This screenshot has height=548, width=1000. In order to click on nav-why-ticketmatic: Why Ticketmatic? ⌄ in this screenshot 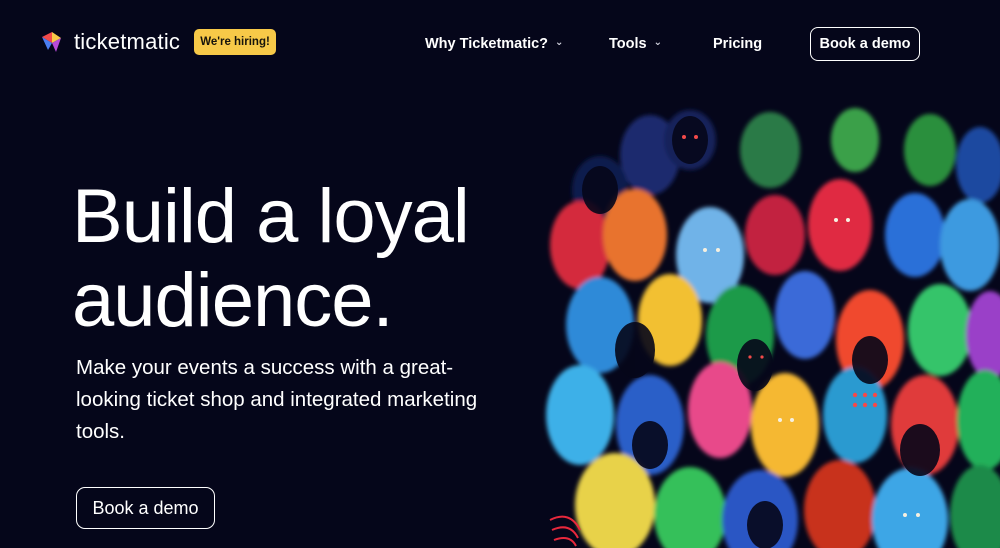, I will do `click(494, 44)`.